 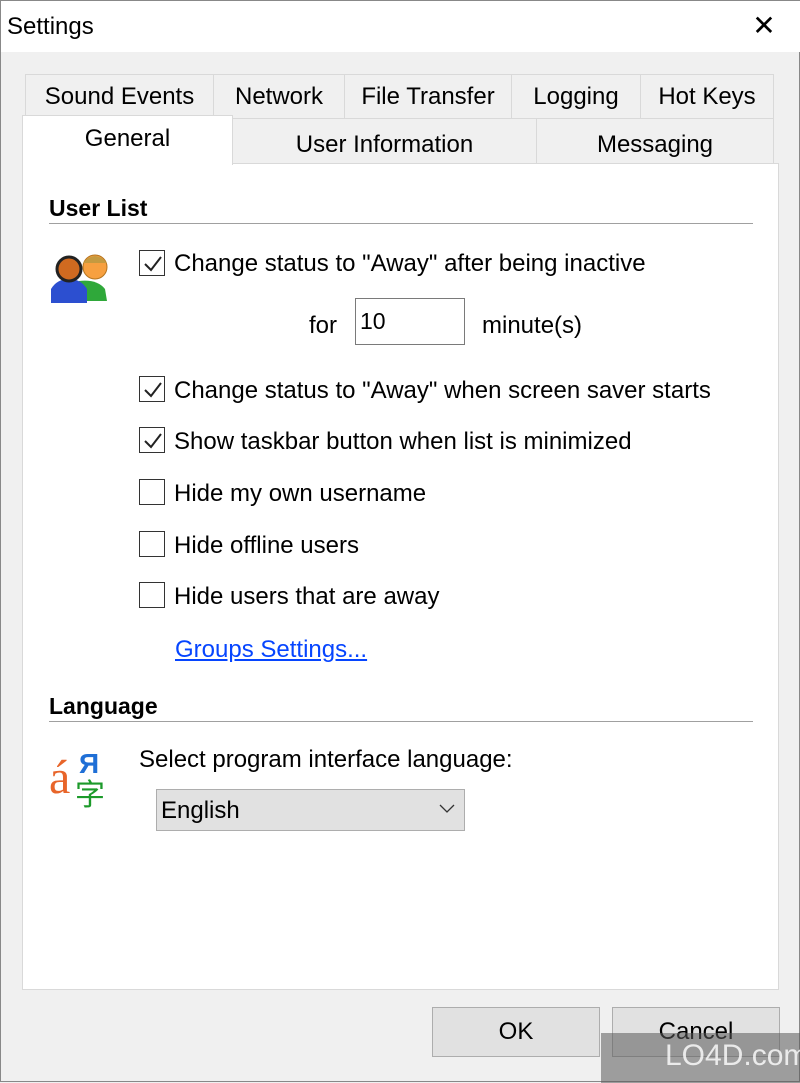 I want to click on hide-username-label: Hide my own username, so click(x=300, y=493).